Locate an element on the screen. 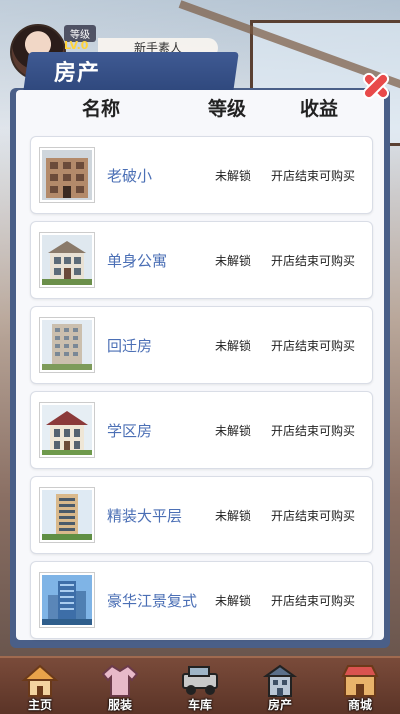  property-row: 精装大平层 未解锁 开店结束可购买 is located at coordinates (201, 515).